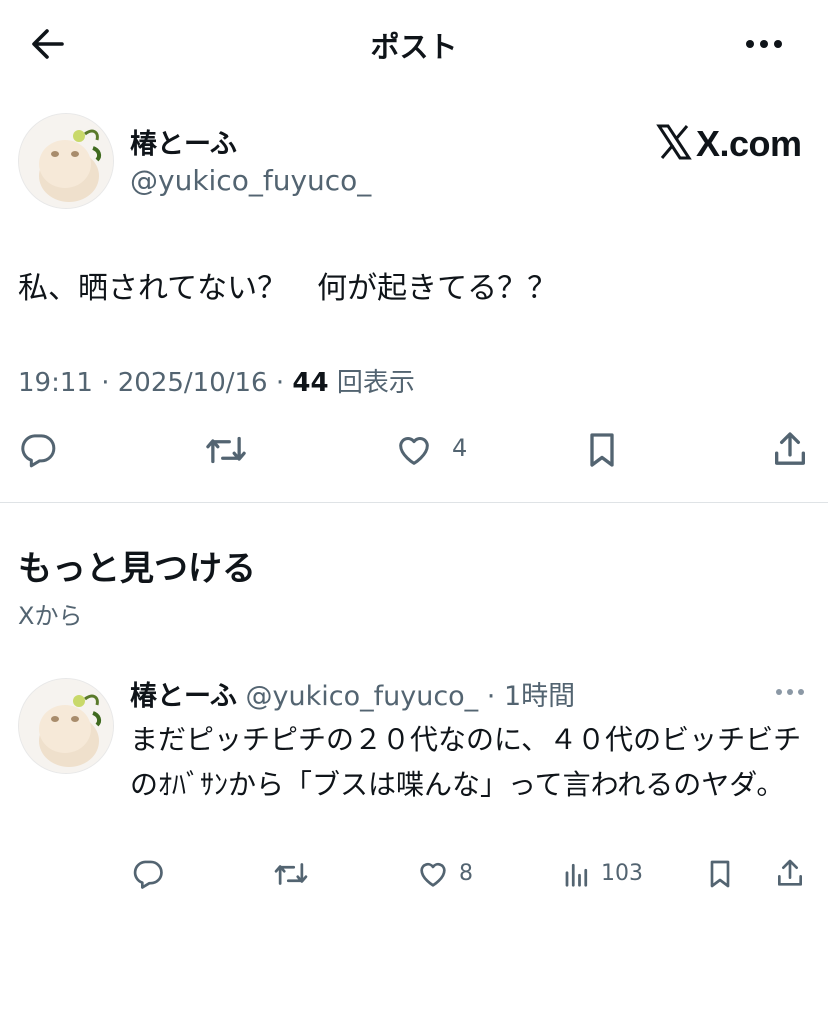 This screenshot has width=828, height=1019. I want to click on post-meta: 19:11 · 2025/10/16 · 44 回表示, so click(216, 383).